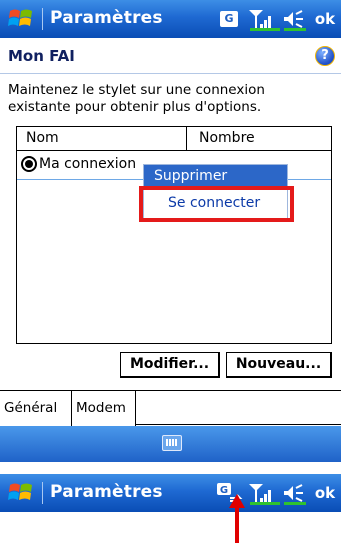 The width and height of the screenshot is (341, 543). What do you see at coordinates (170, 56) in the screenshot?
I see `page-heading: Mon FAI ?` at bounding box center [170, 56].